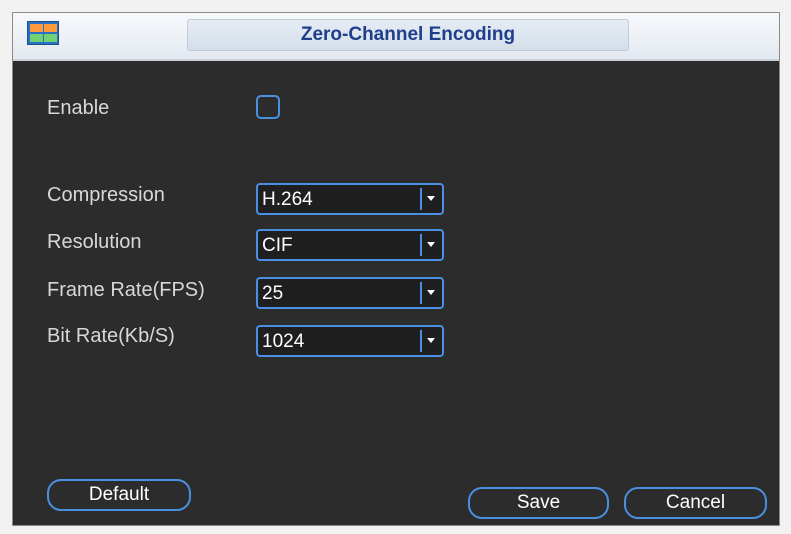  What do you see at coordinates (350, 341) in the screenshot?
I see `bit-rate-select: 1024` at bounding box center [350, 341].